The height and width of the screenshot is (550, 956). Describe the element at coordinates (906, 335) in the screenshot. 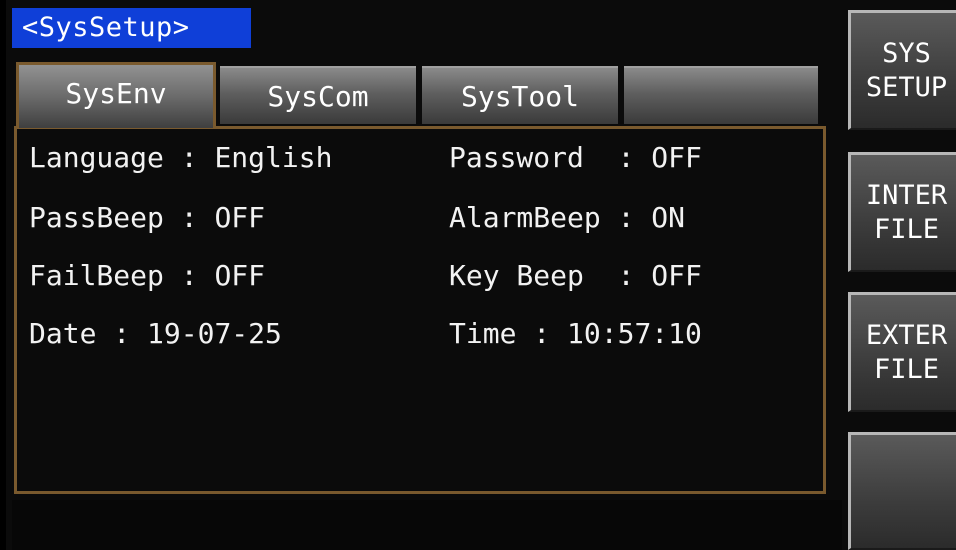

I see `softkey-line1: EXTER` at that location.